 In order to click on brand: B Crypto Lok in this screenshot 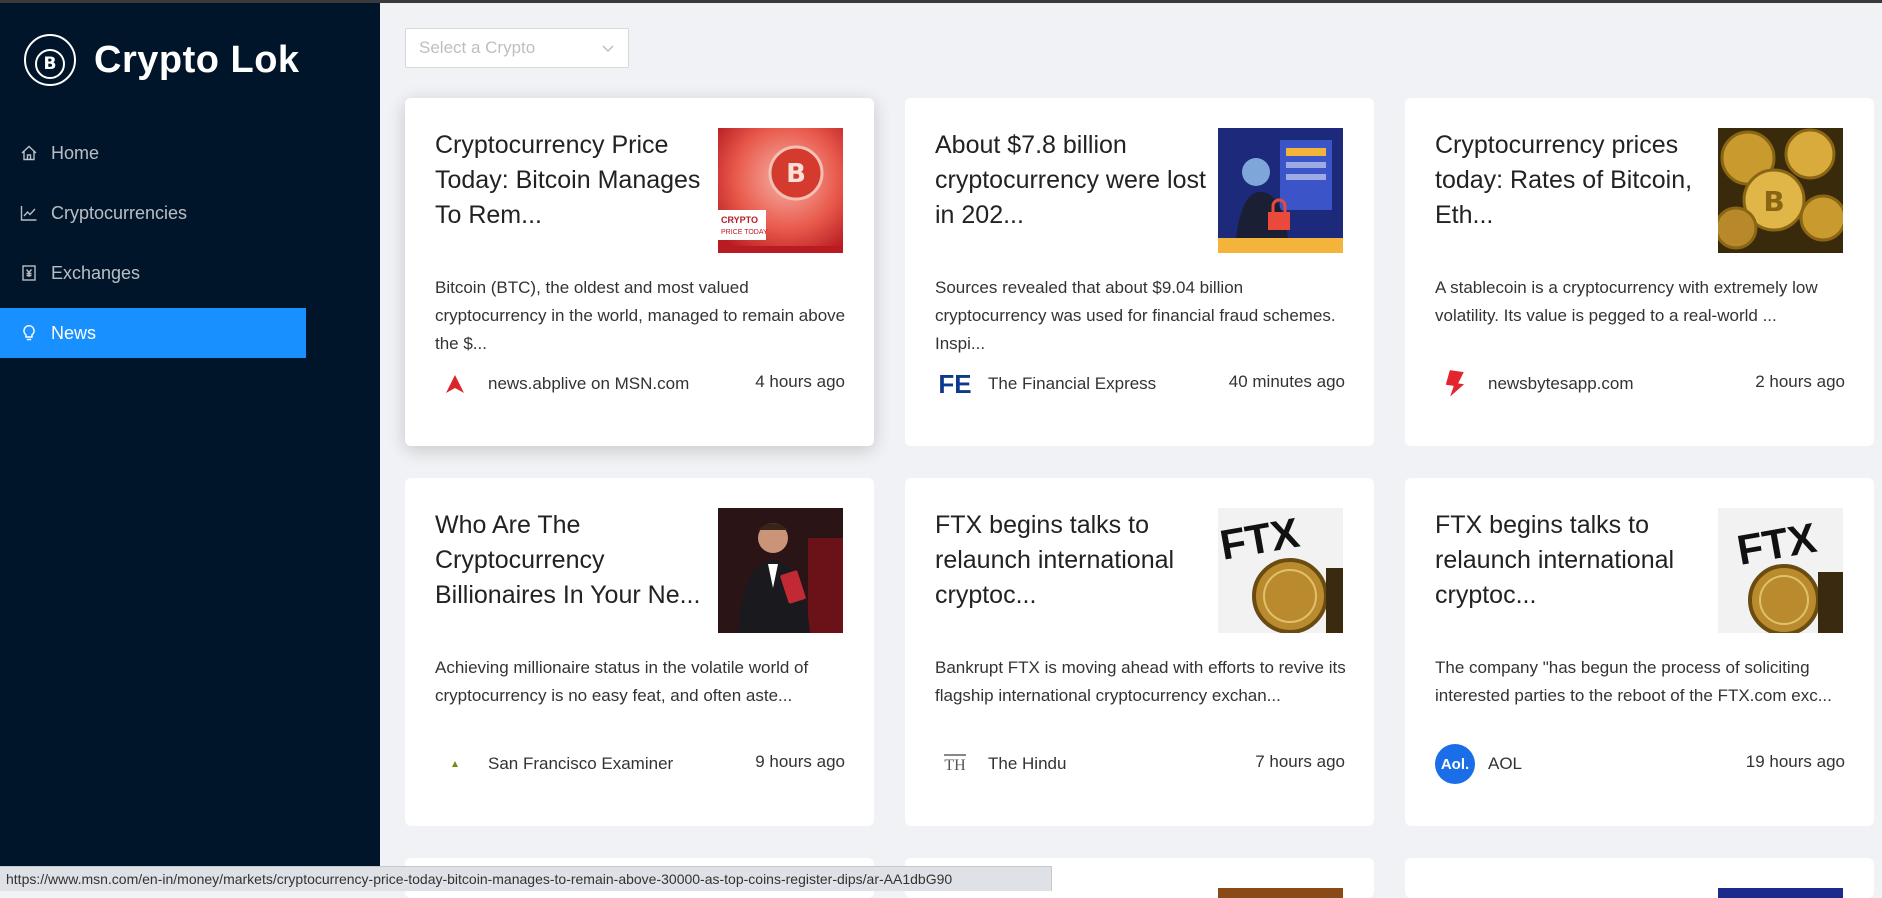, I will do `click(162, 60)`.